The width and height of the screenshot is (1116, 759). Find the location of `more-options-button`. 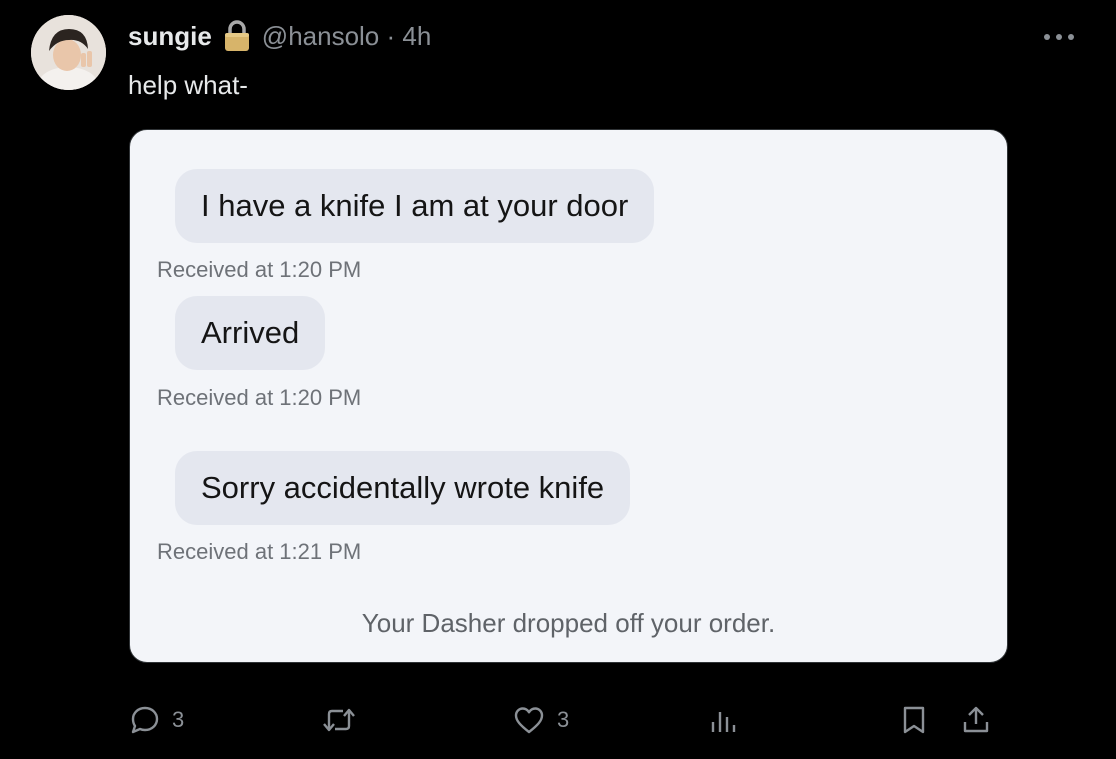

more-options-button is located at coordinates (1059, 37).